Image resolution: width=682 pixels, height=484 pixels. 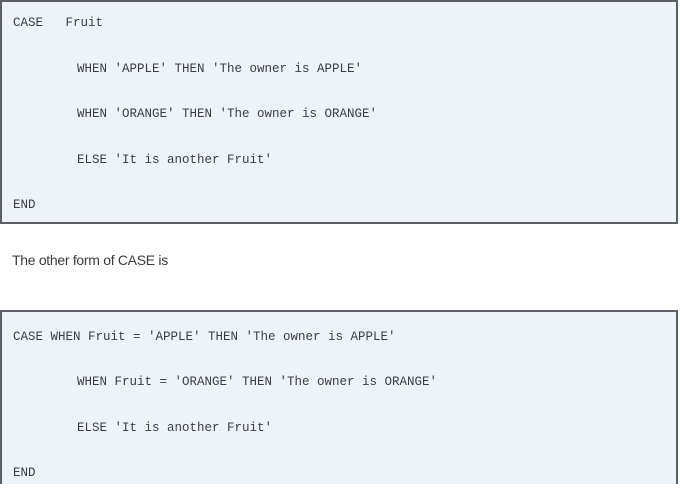 I want to click on intro-paragraph: The other form of CASE is, so click(x=90, y=260).